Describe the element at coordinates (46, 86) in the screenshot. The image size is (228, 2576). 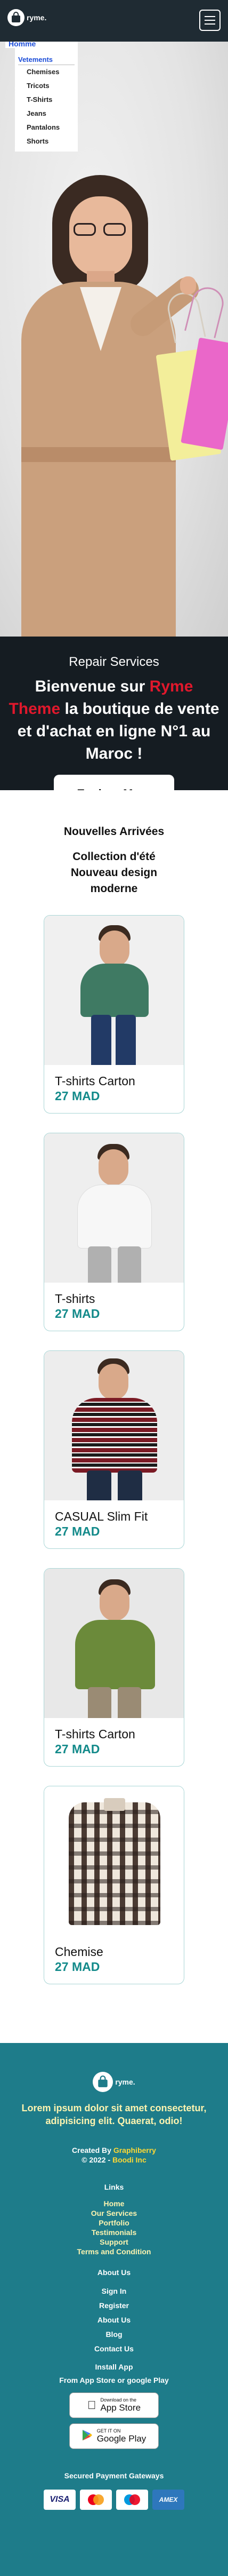
I see `nav-subitem-tricots: Tricots` at that location.